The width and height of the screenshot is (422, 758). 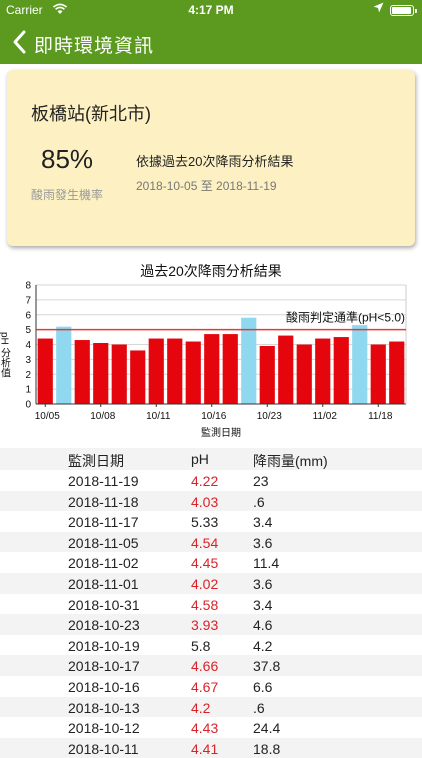 I want to click on row-ph: 4.67, so click(x=205, y=686).